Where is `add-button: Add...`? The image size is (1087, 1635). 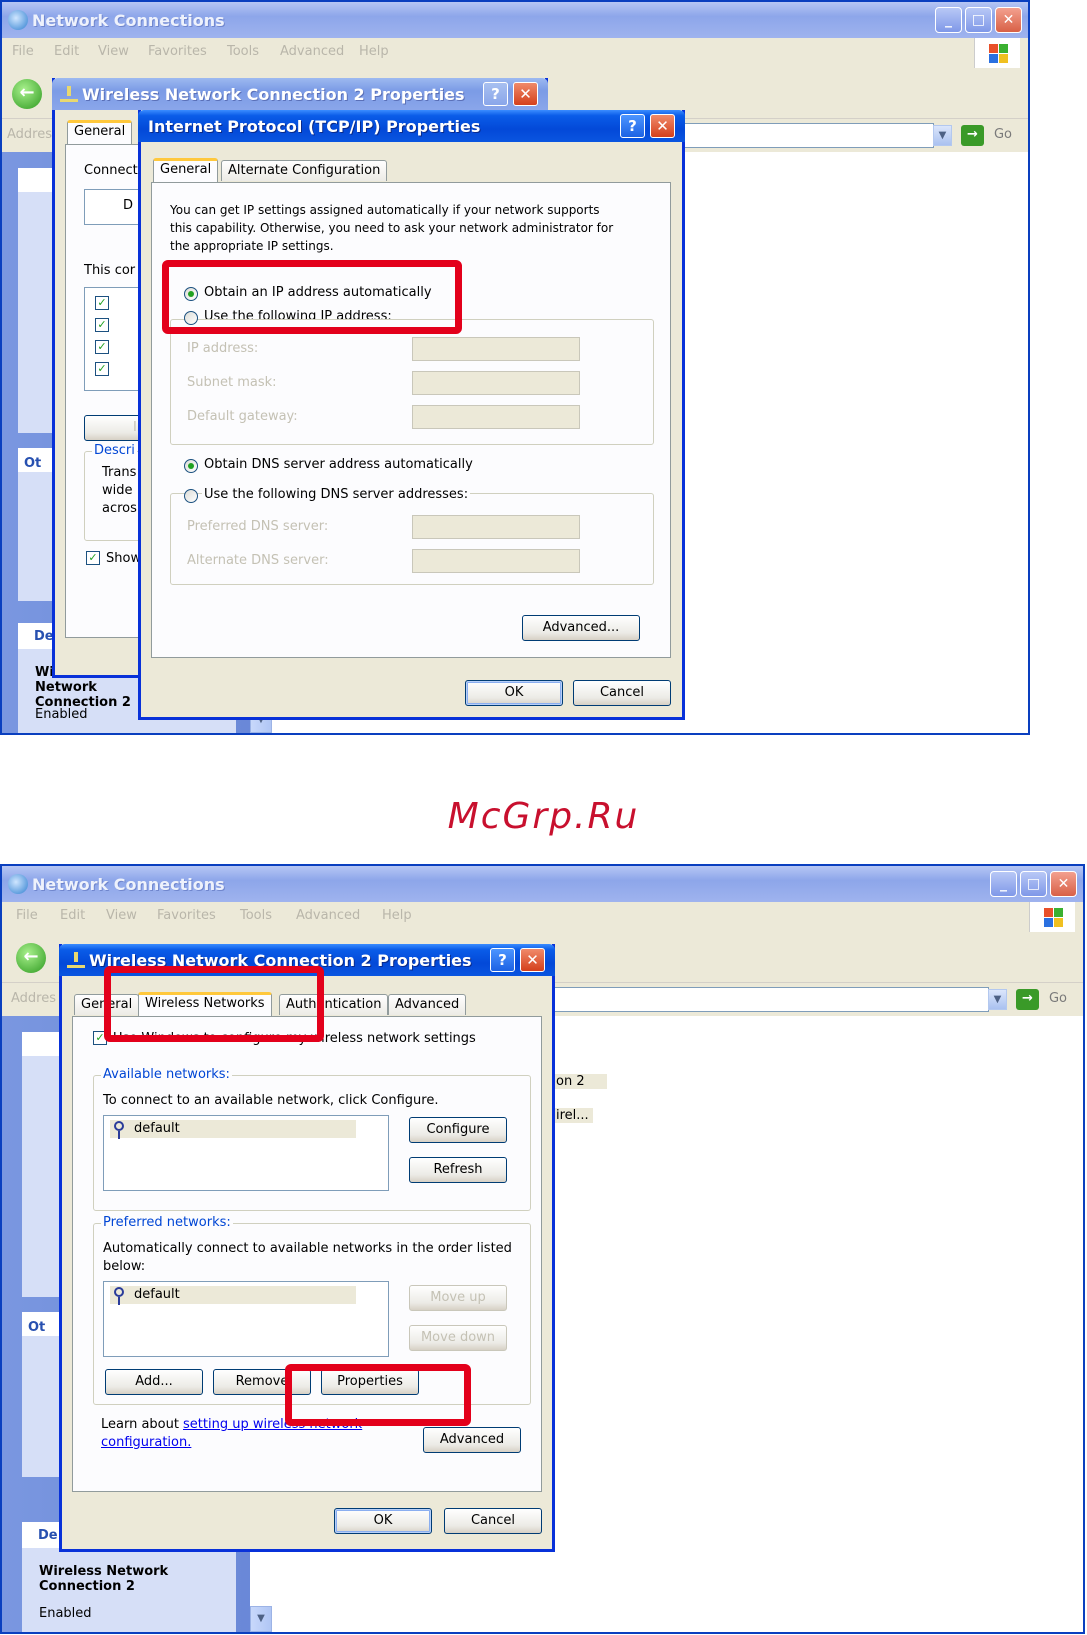
add-button: Add... is located at coordinates (154, 1382).